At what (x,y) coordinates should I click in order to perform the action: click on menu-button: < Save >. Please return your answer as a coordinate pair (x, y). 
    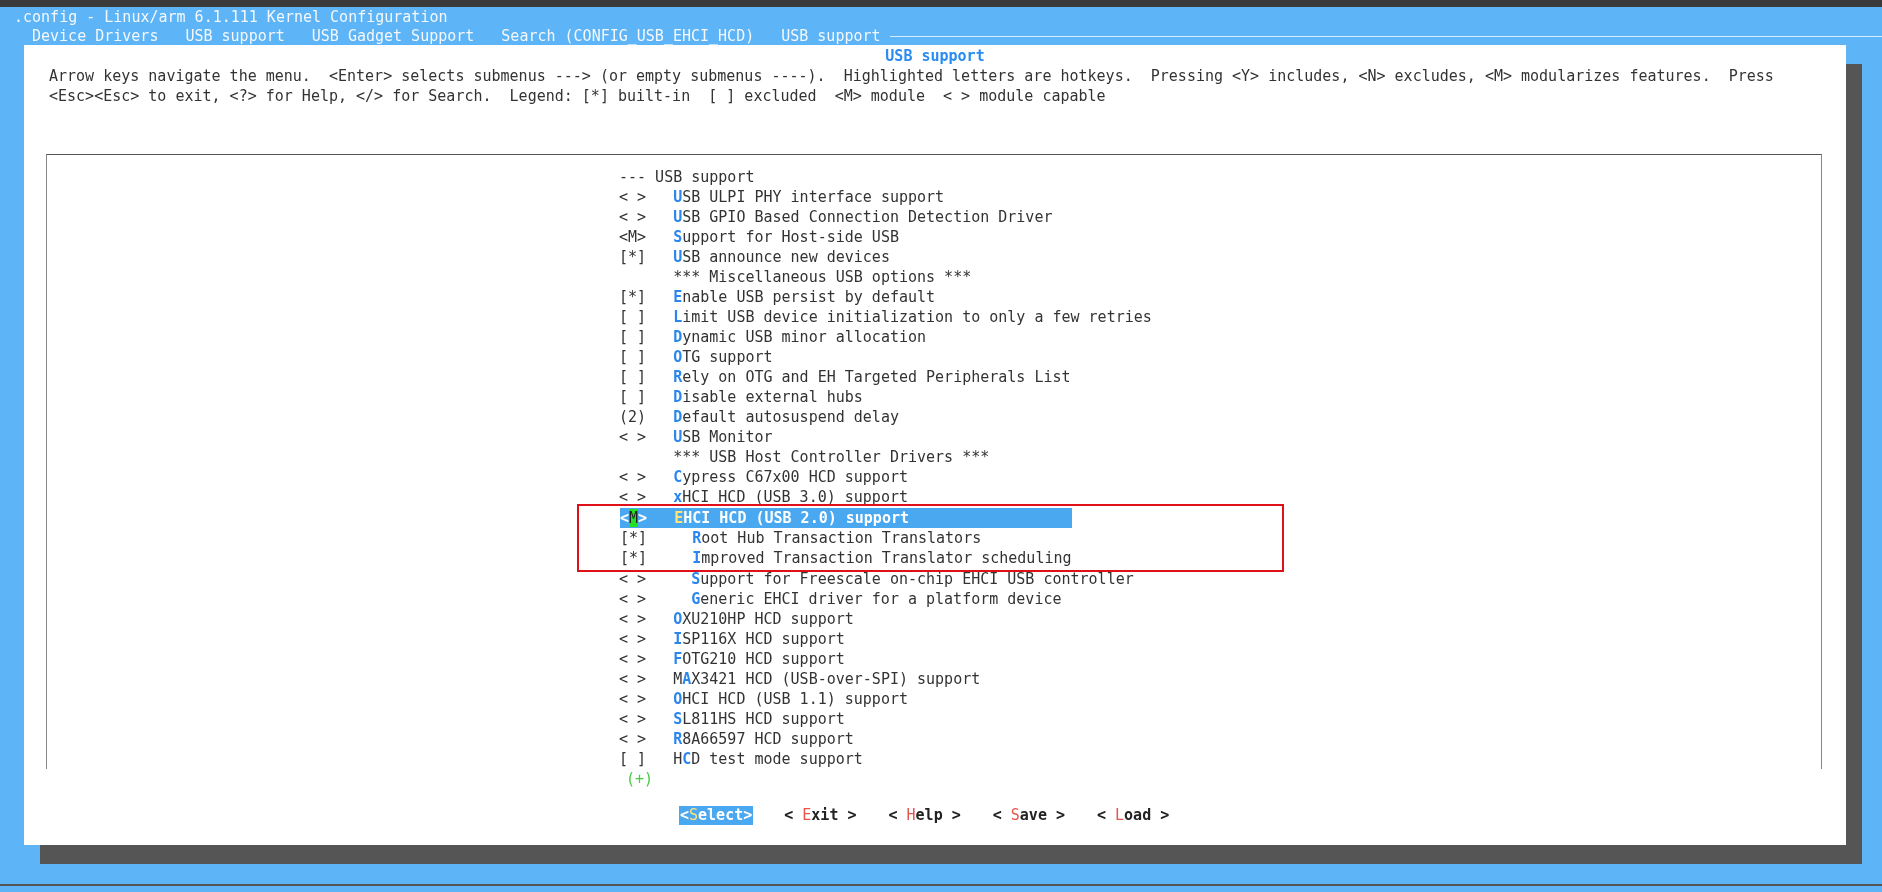
    Looking at the image, I should click on (1028, 815).